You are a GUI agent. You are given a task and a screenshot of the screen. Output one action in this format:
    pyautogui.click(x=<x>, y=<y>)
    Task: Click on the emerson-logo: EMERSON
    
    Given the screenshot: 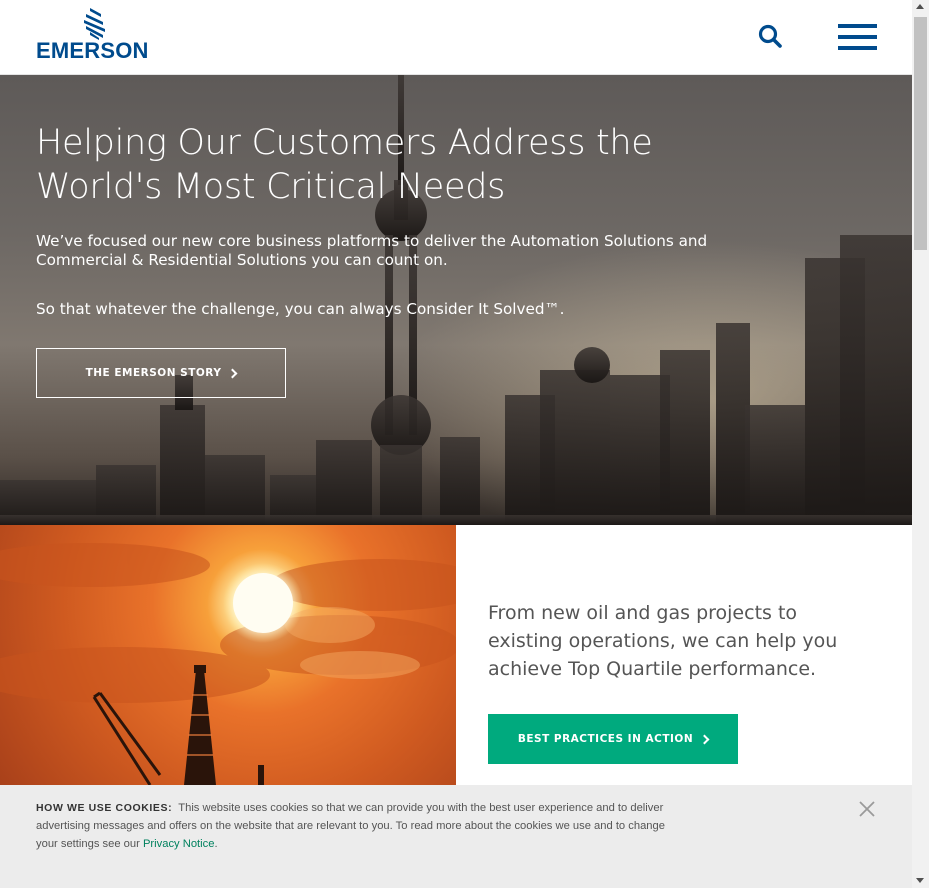 What is the action you would take?
    pyautogui.click(x=97, y=35)
    